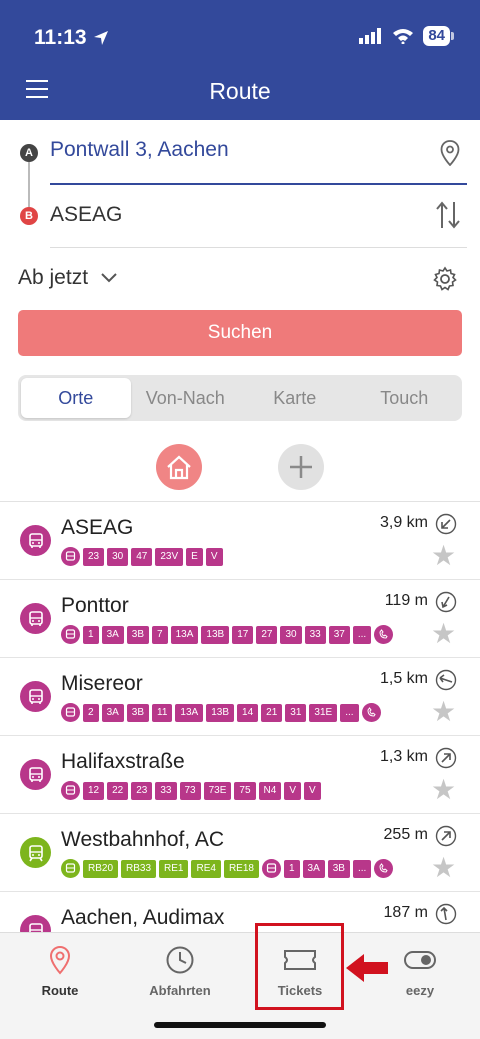 This screenshot has height=1039, width=480. Describe the element at coordinates (102, 683) in the screenshot. I see `stop-name: Misereor` at that location.